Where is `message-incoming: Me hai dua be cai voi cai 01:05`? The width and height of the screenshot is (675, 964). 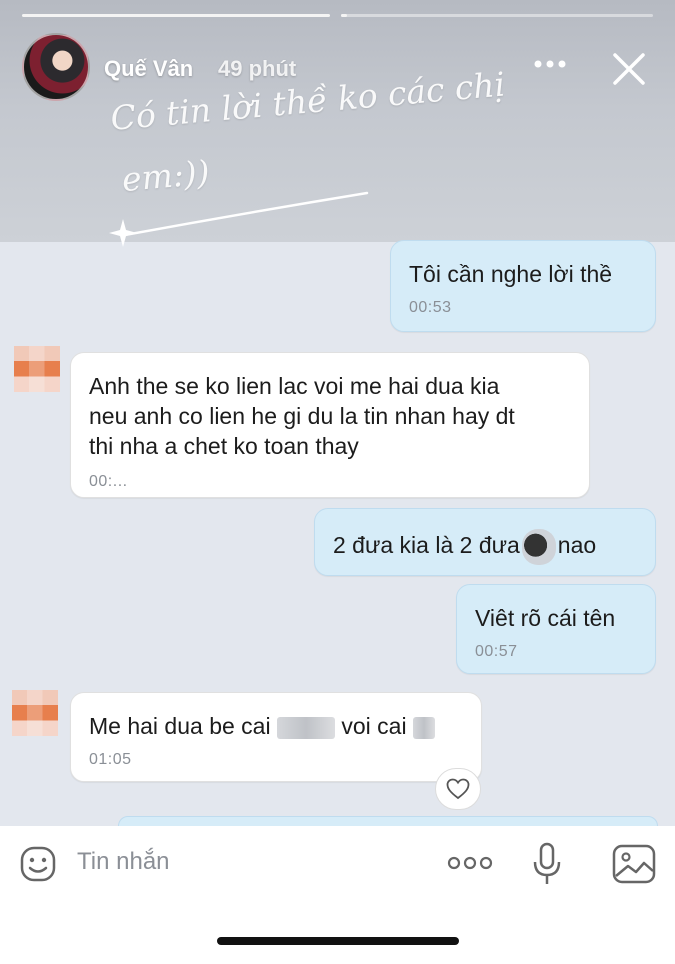 message-incoming: Me hai dua be cai voi cai 01:05 is located at coordinates (276, 737).